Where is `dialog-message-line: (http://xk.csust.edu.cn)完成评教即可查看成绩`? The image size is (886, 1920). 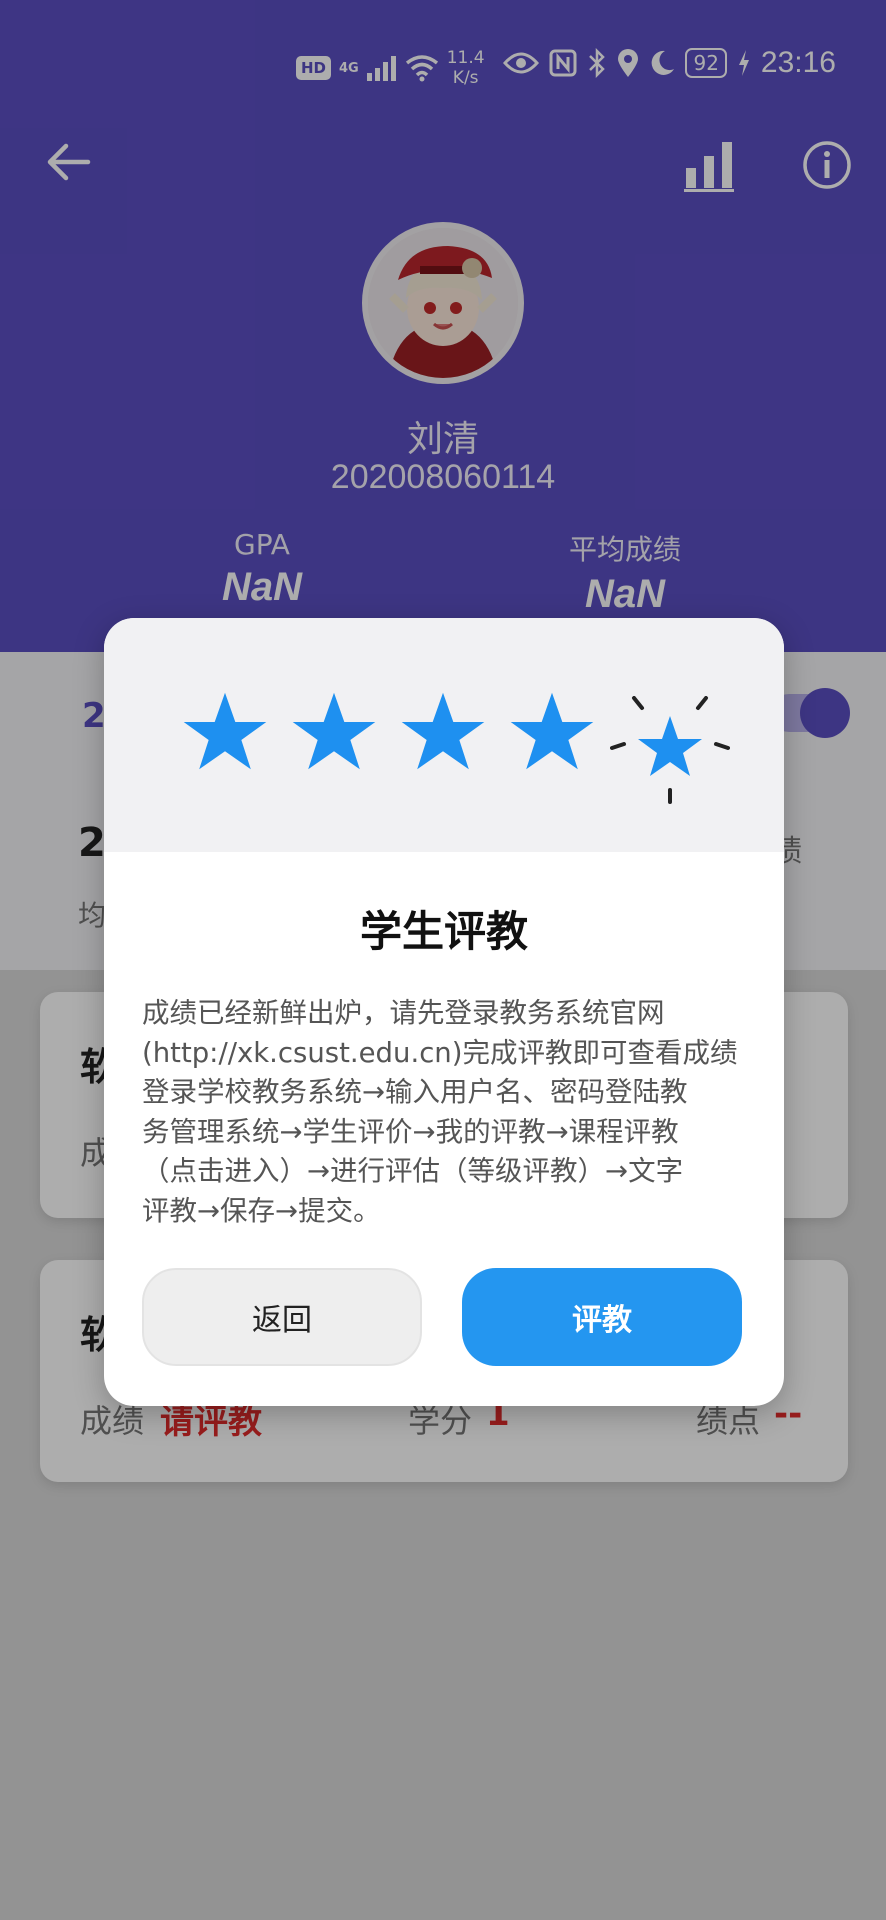 dialog-message-line: (http://xk.csust.edu.cn)完成评教即可查看成绩 is located at coordinates (440, 1052).